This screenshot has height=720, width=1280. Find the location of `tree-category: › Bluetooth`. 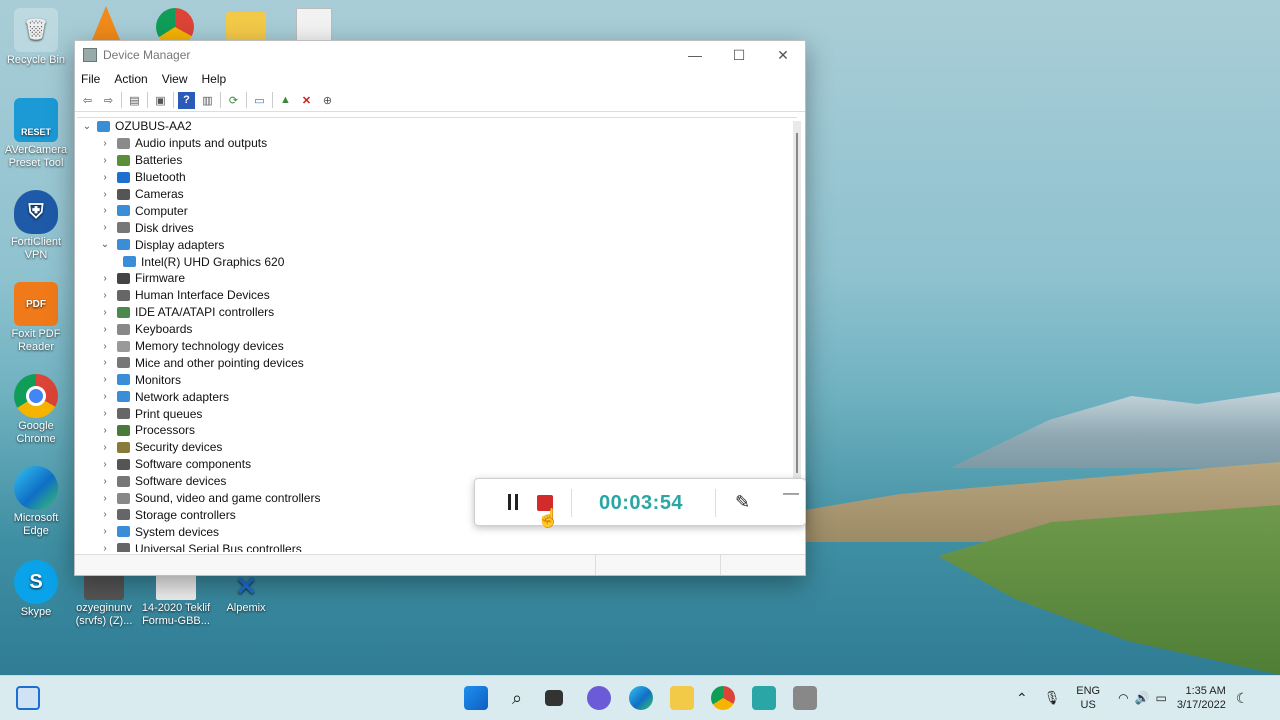

tree-category: › Bluetooth is located at coordinates (437, 177).